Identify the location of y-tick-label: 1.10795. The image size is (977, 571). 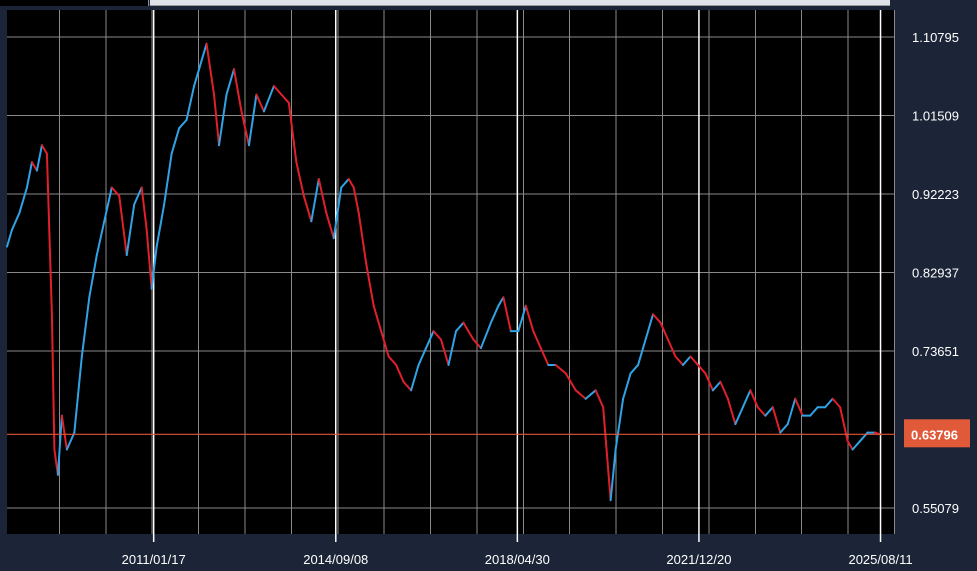
(935, 37).